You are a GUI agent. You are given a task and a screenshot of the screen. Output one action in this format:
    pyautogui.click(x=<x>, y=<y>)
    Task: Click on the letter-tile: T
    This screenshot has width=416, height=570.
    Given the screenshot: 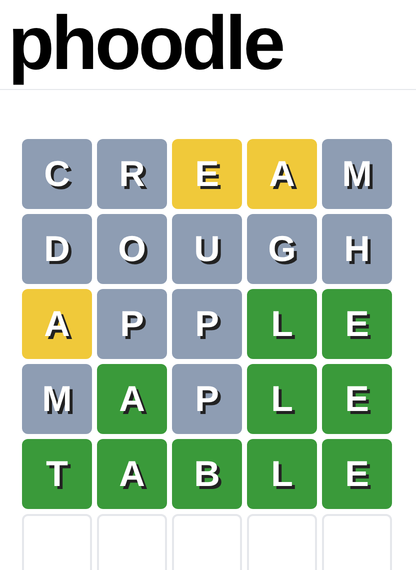 What is the action you would take?
    pyautogui.click(x=57, y=474)
    